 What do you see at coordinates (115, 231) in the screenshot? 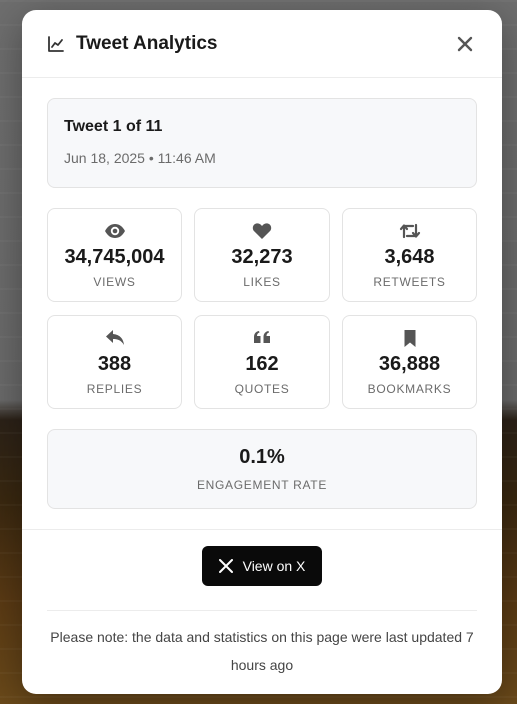
I see `eye-icon` at bounding box center [115, 231].